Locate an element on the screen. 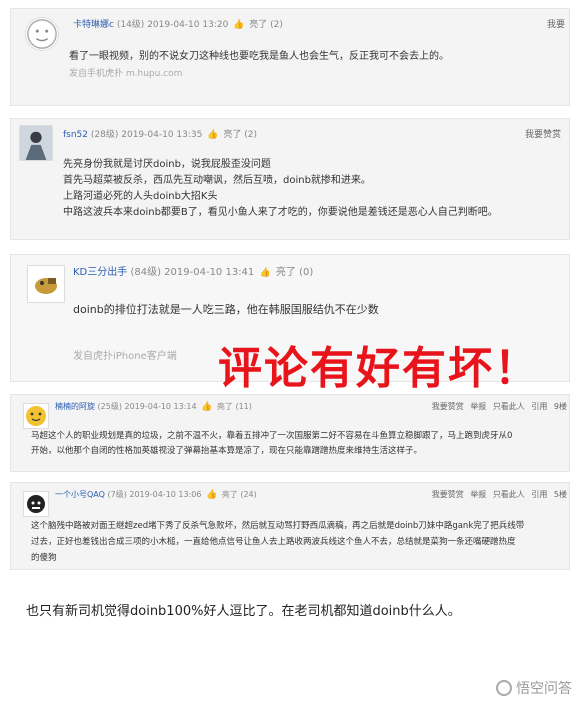  user-level: (7级) is located at coordinates (117, 494).